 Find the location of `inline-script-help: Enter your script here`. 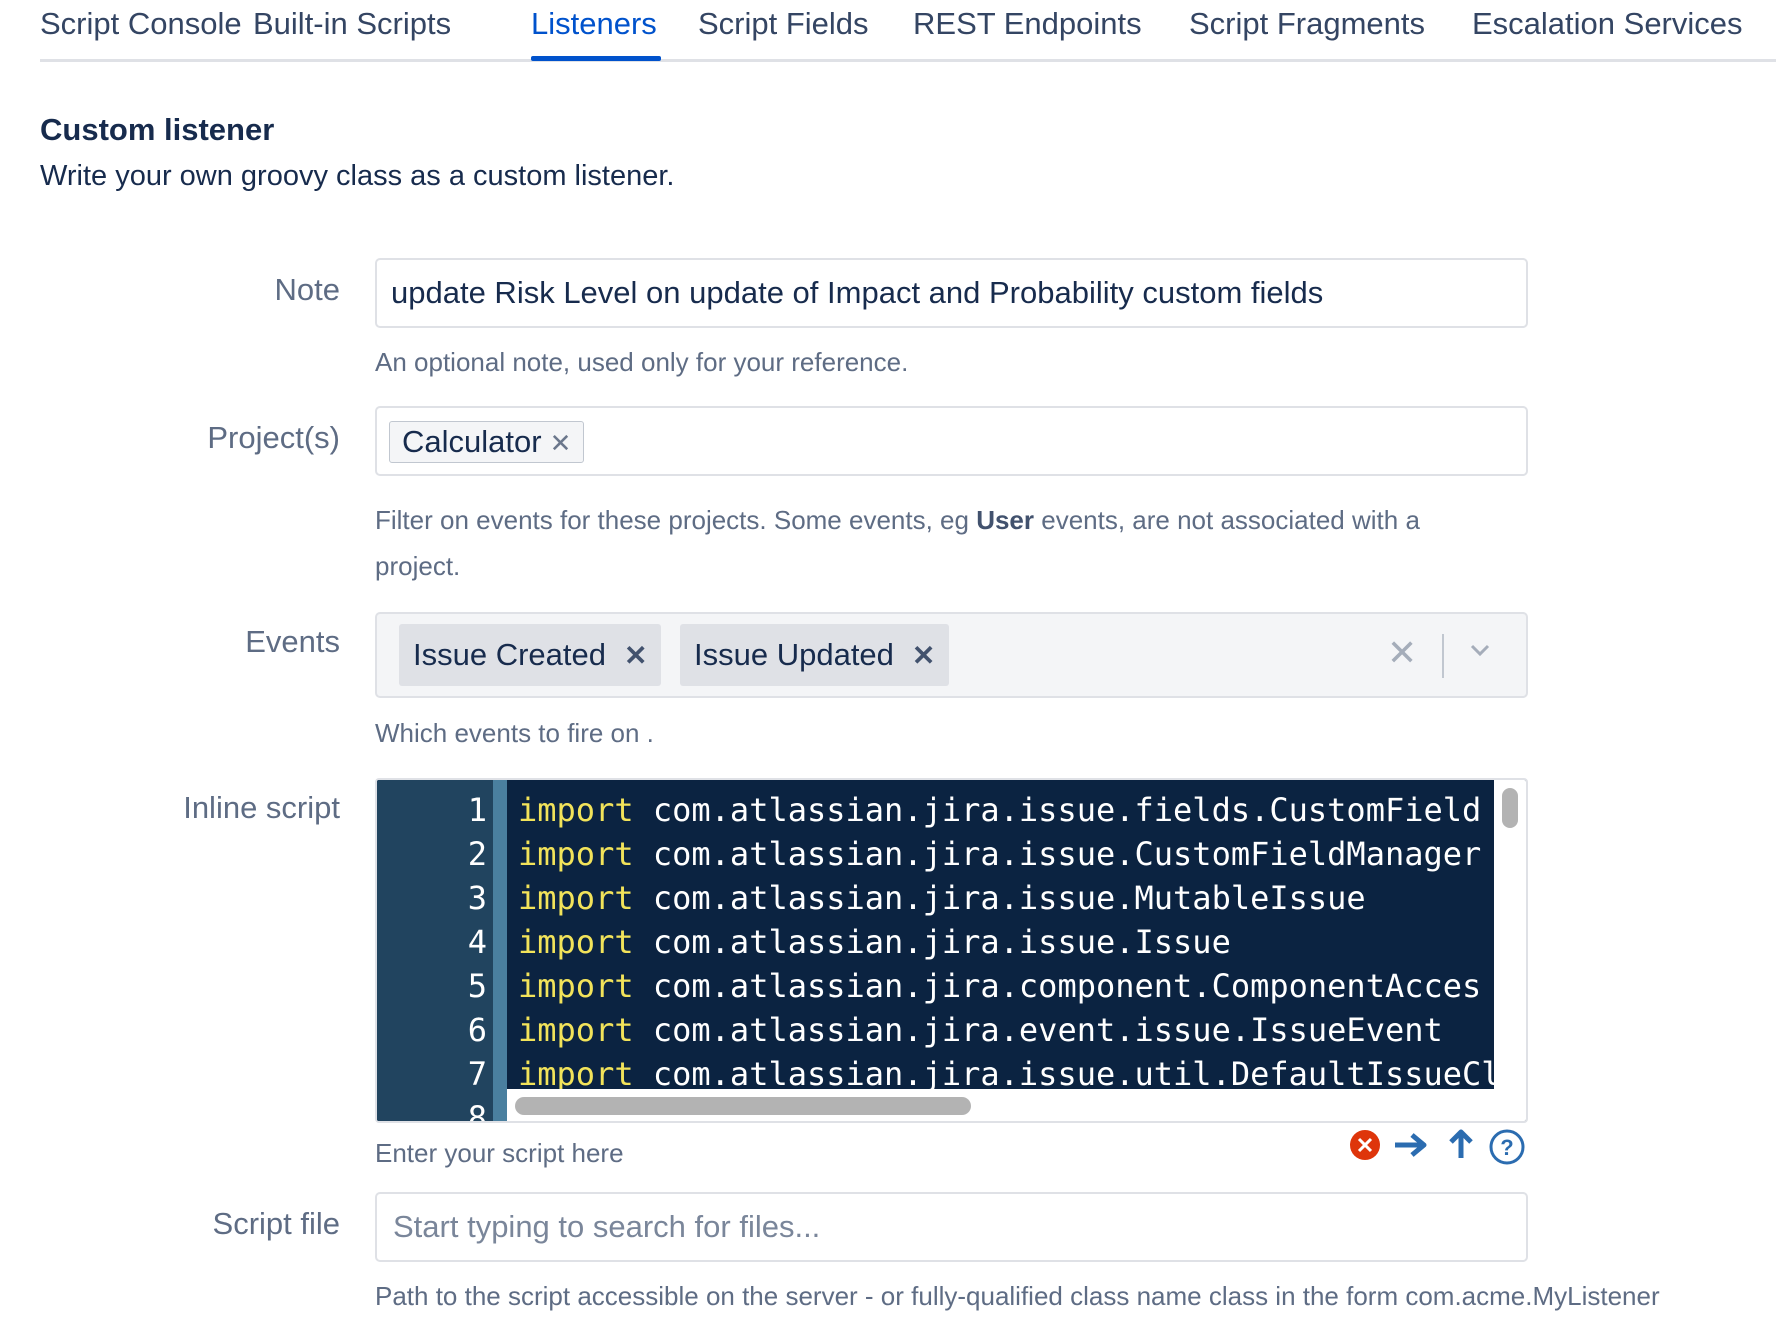

inline-script-help: Enter your script here is located at coordinates (499, 1153).